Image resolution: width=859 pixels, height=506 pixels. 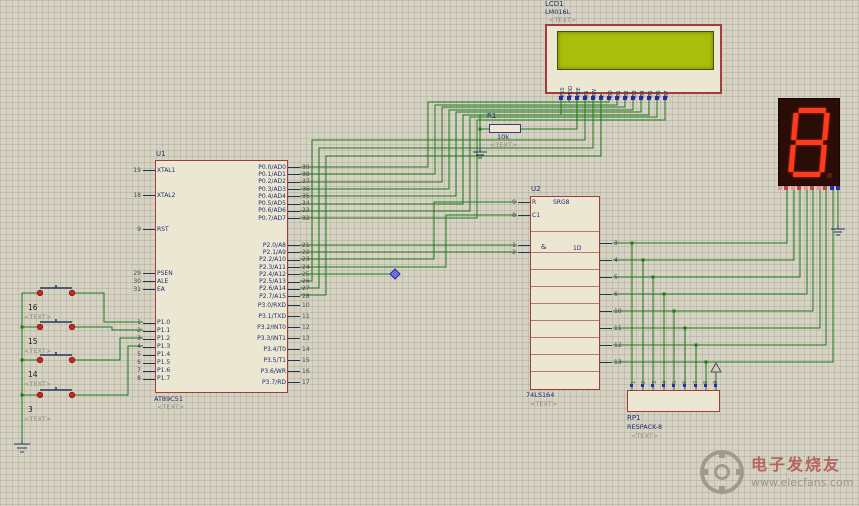 What do you see at coordinates (33, 341) in the screenshot?
I see `button-label: 15` at bounding box center [33, 341].